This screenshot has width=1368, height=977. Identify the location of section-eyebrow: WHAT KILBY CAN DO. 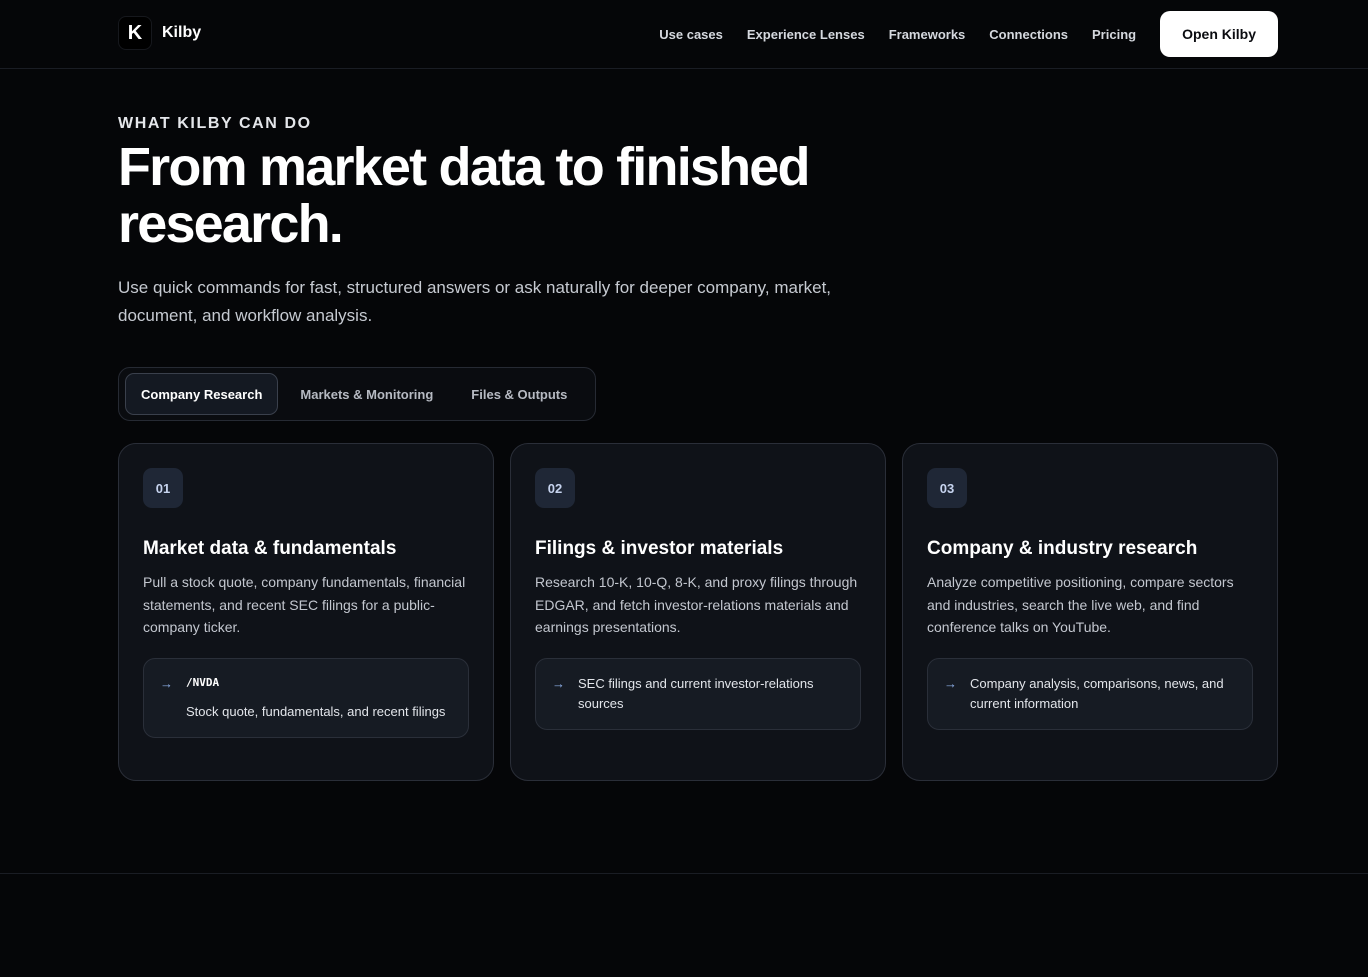
(215, 123).